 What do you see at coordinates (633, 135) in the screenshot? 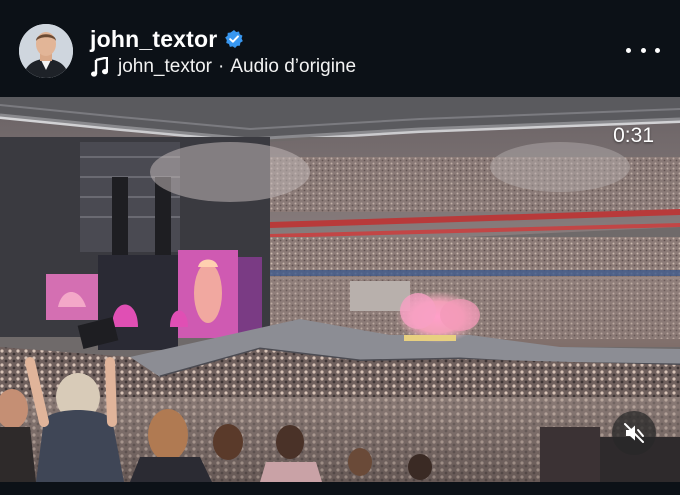
I see `video-timer: 0:31` at bounding box center [633, 135].